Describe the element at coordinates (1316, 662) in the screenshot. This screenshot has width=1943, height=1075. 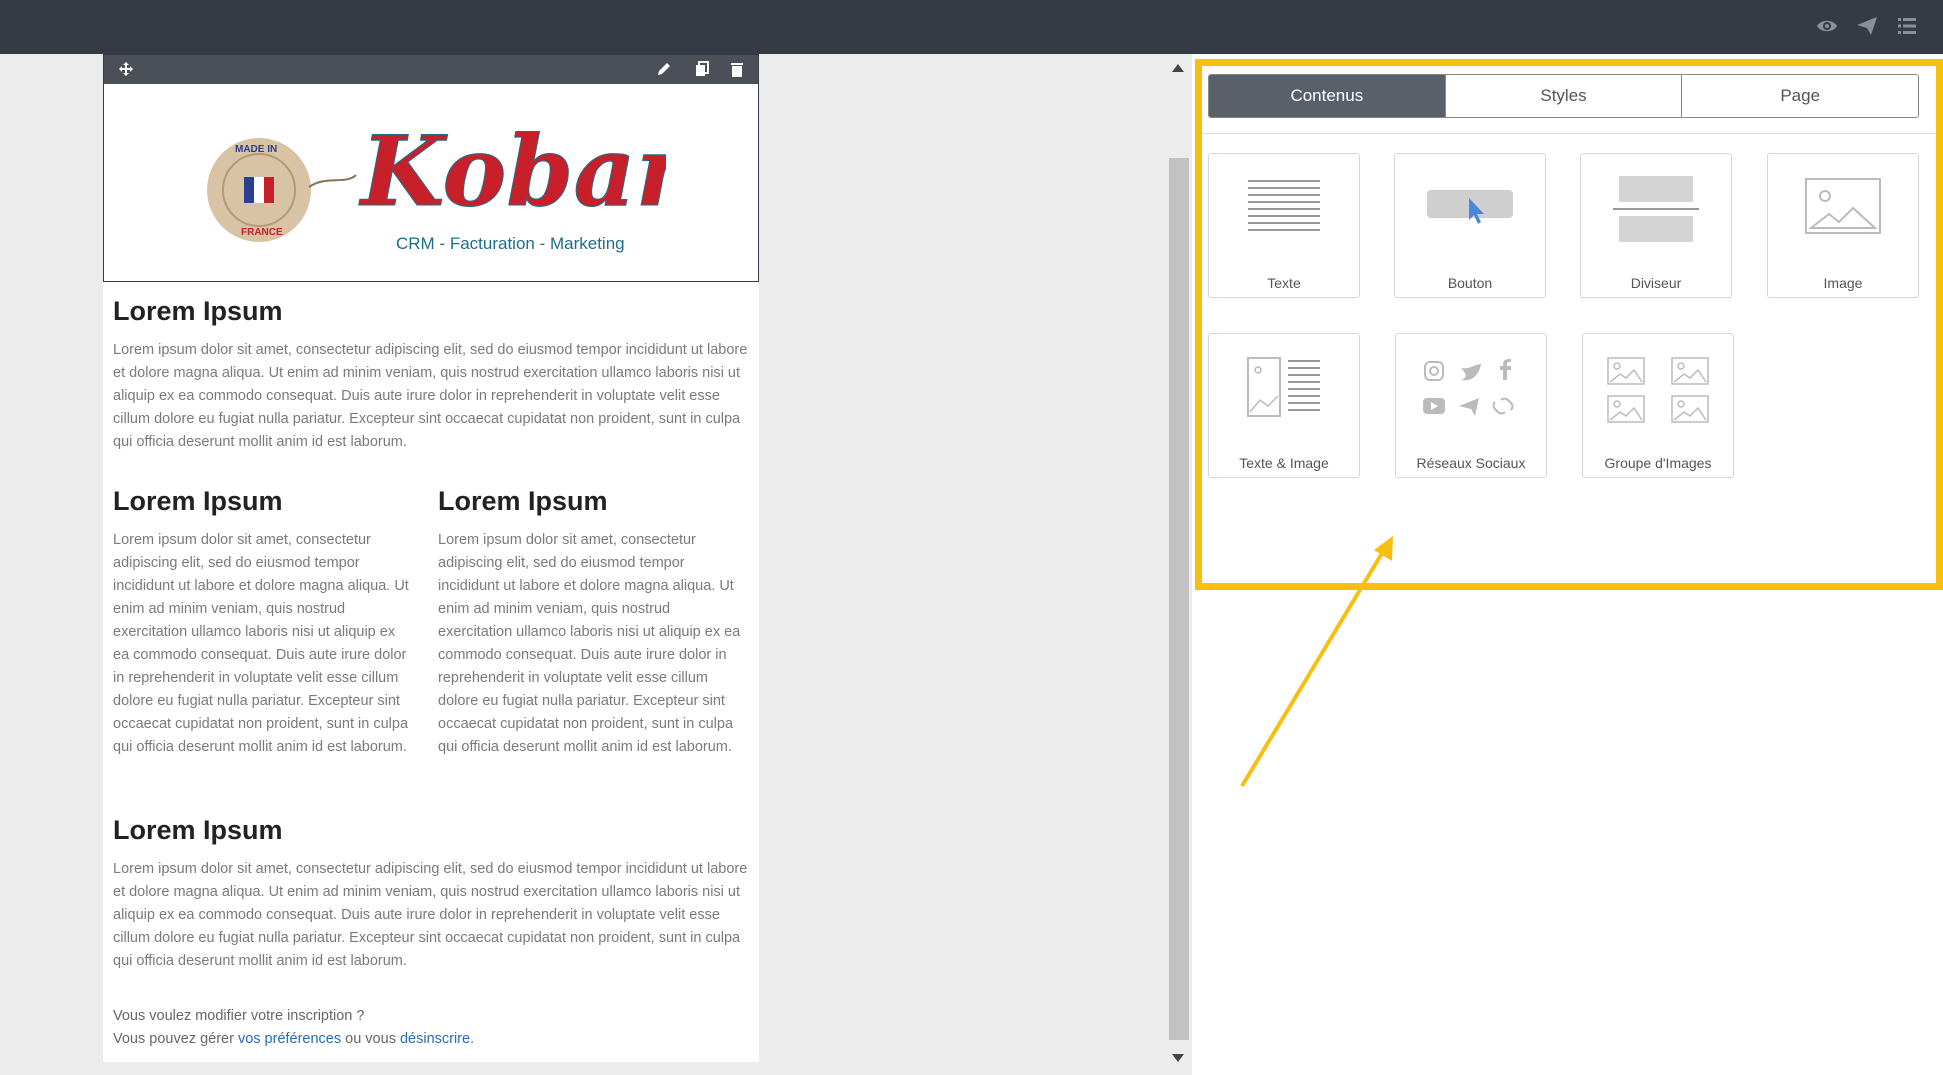
I see `annotation-arrow` at that location.